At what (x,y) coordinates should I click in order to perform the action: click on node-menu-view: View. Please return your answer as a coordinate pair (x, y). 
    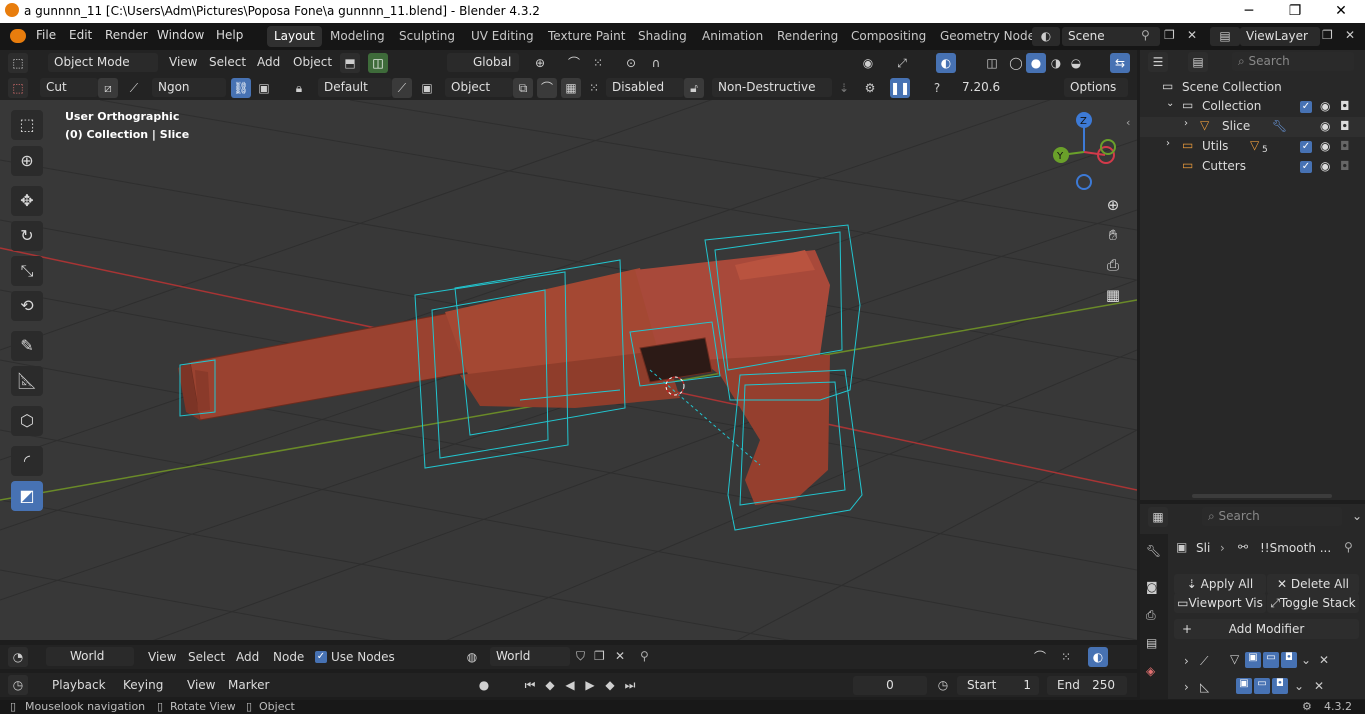
    Looking at the image, I should click on (162, 657).